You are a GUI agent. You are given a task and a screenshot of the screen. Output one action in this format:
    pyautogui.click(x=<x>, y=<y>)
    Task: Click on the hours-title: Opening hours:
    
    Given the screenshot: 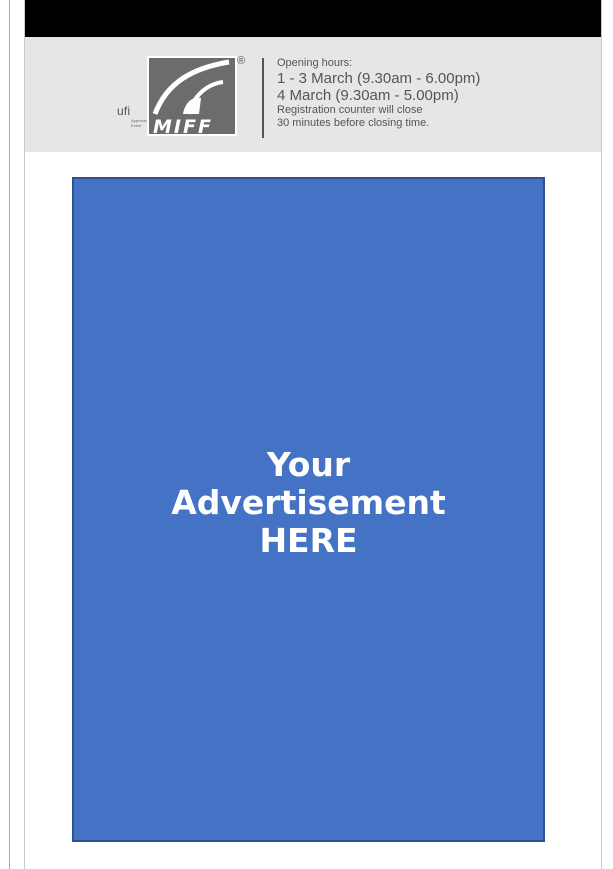 What is the action you would take?
    pyautogui.click(x=315, y=63)
    